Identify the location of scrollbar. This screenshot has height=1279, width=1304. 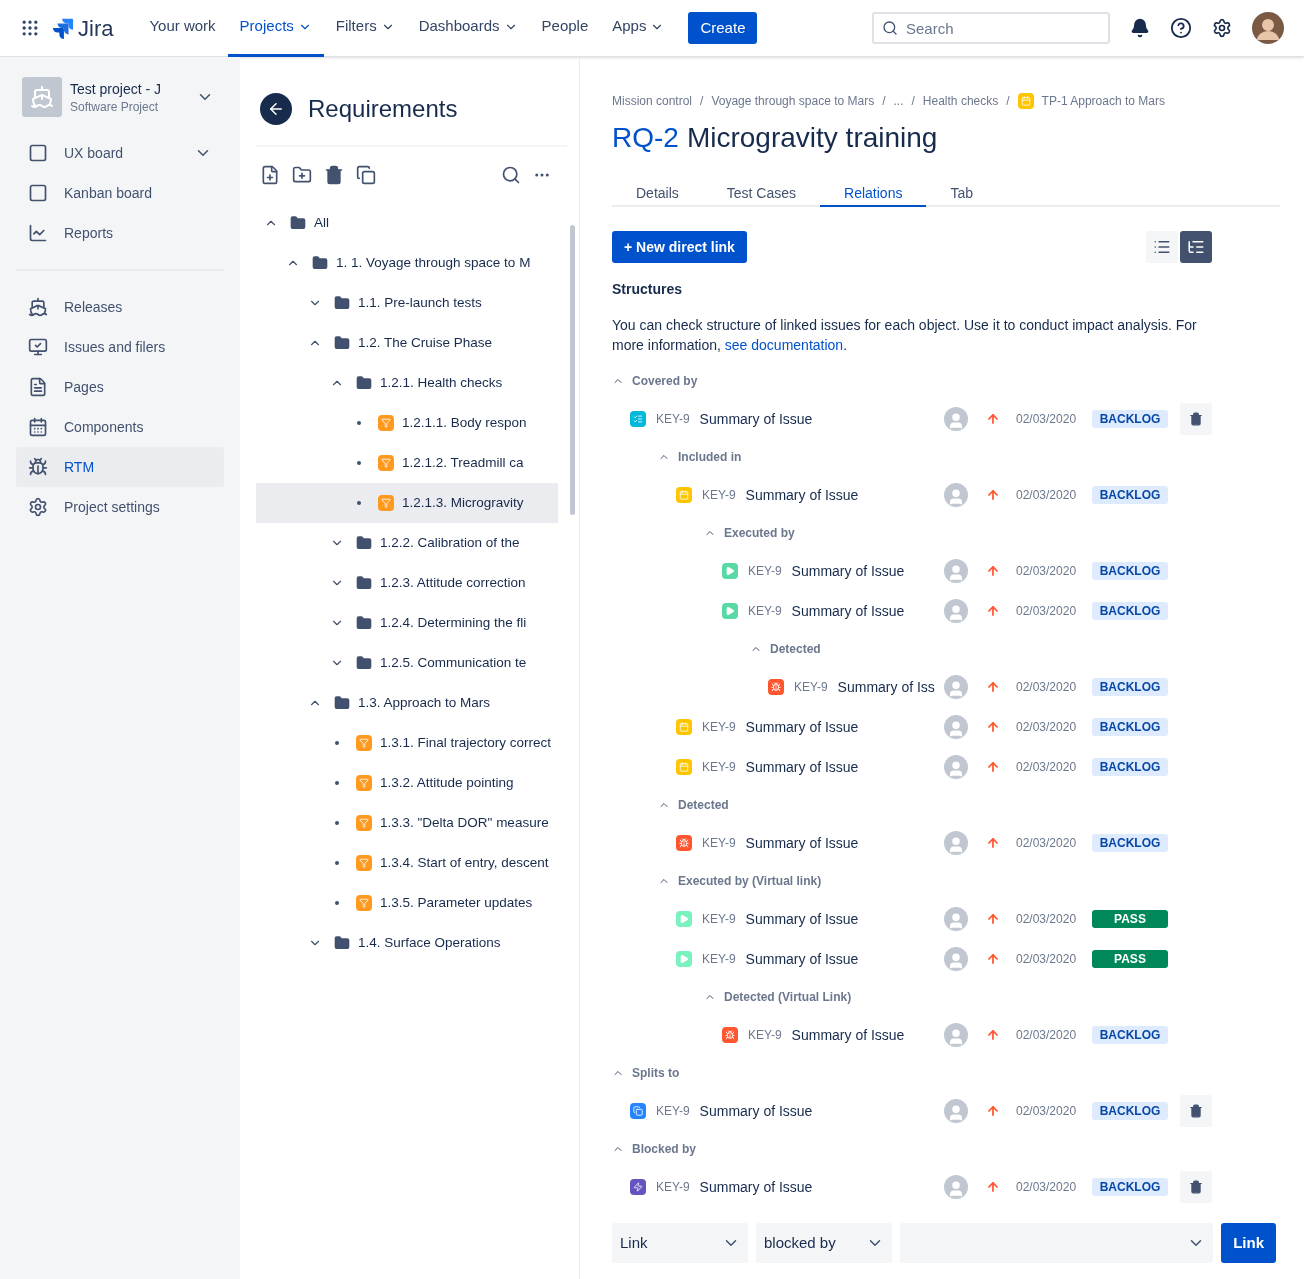
(572, 370).